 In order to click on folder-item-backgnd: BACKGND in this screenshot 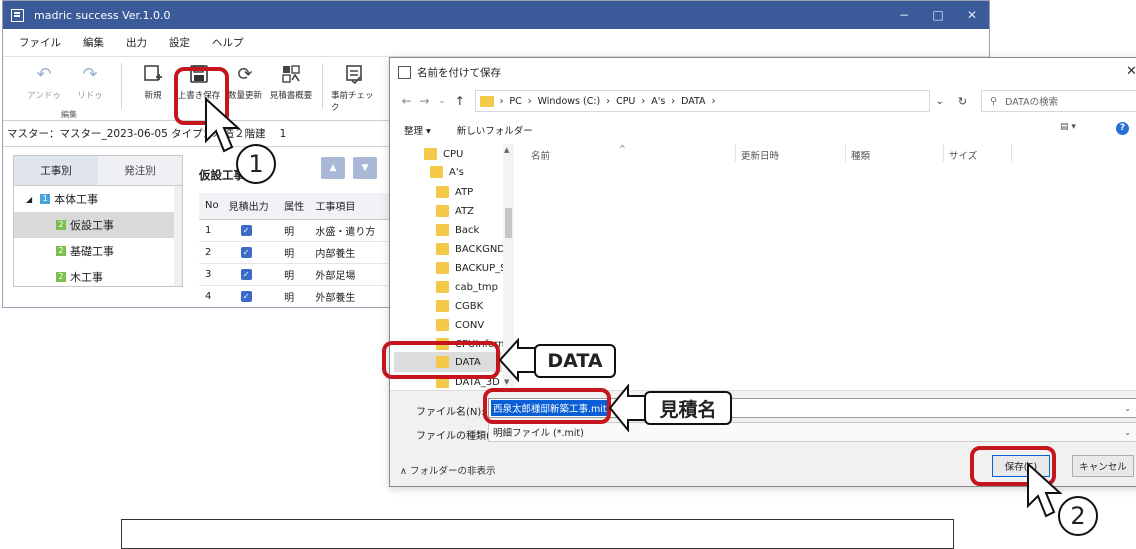, I will do `click(470, 249)`.